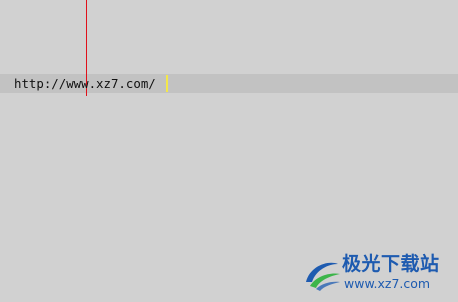 This screenshot has height=302, width=458. I want to click on watermark: 极光下载站 www.xz7.com, so click(376, 274).